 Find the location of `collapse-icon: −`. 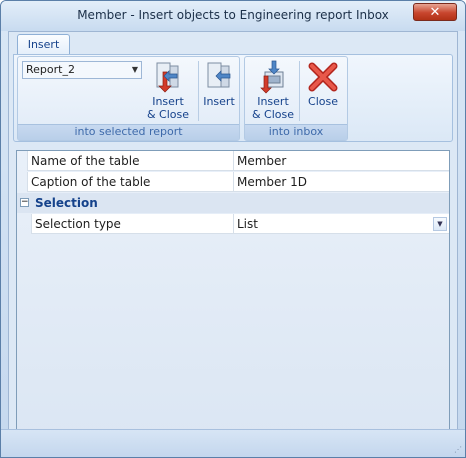

collapse-icon: − is located at coordinates (24, 202).